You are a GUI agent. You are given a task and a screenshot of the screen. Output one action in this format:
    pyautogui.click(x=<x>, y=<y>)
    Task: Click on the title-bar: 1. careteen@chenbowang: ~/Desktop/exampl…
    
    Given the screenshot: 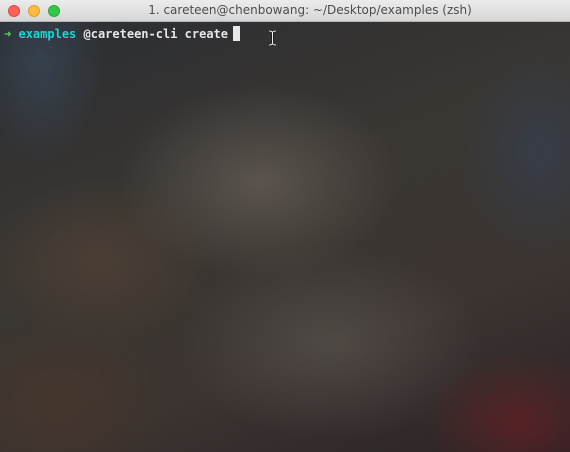 What is the action you would take?
    pyautogui.click(x=285, y=11)
    